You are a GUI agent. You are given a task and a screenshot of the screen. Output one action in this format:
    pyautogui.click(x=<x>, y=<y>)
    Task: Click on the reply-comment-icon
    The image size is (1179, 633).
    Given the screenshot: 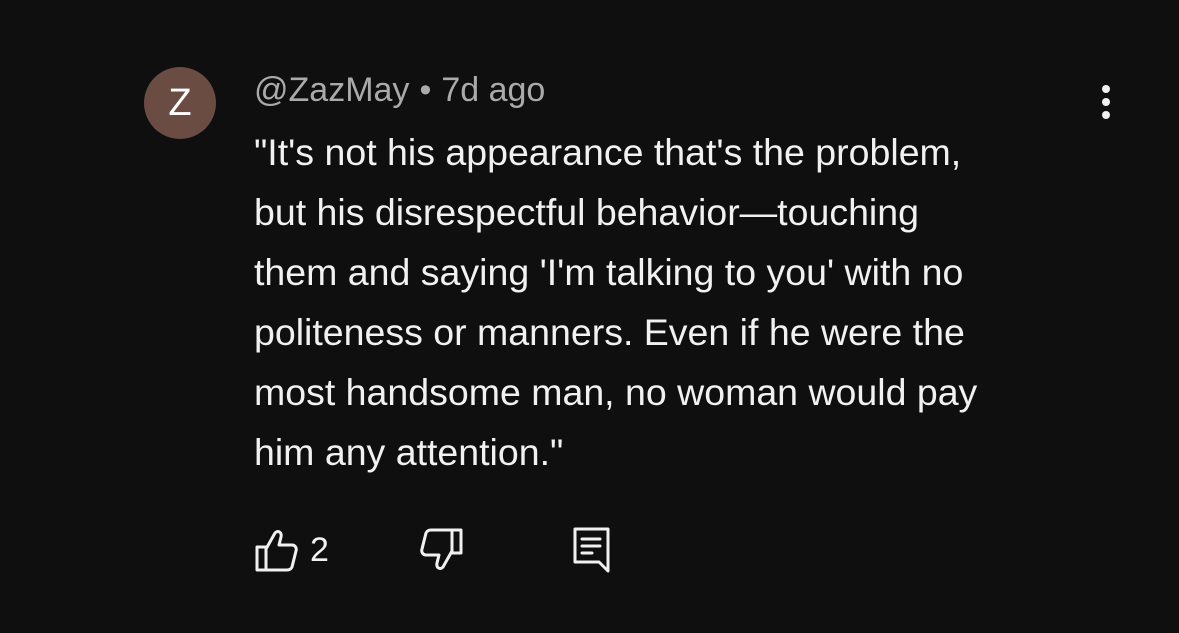 What is the action you would take?
    pyautogui.click(x=591, y=550)
    